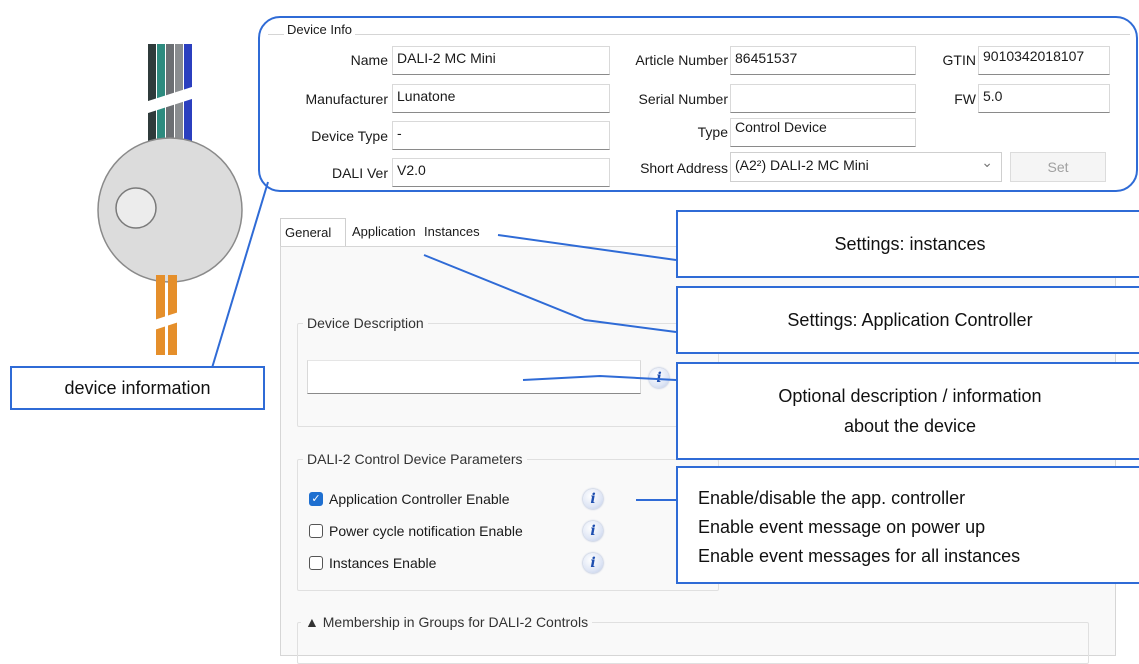  What do you see at coordinates (910, 396) in the screenshot?
I see `callout-description-line1: Optional description / information` at bounding box center [910, 396].